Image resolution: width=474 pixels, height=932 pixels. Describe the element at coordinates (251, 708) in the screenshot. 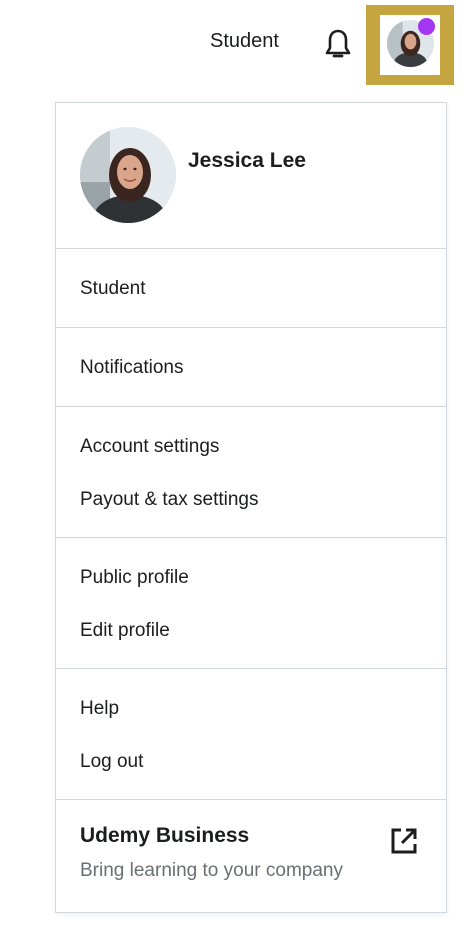

I see `menu-item-help: Help` at that location.